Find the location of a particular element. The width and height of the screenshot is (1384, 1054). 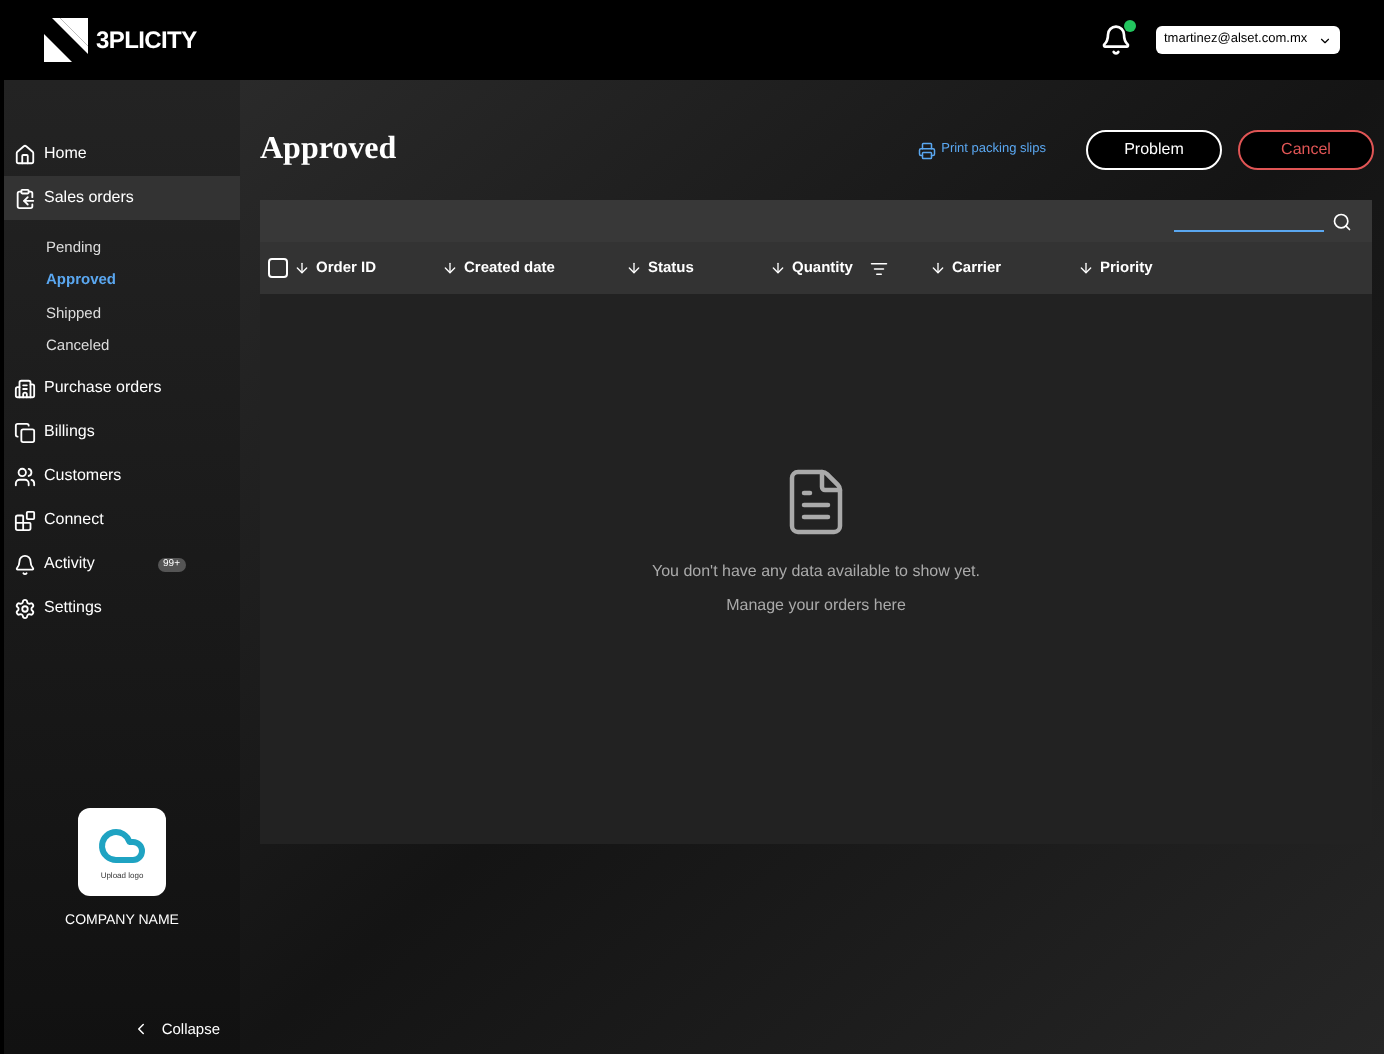

page-title: Approved is located at coordinates (328, 150).